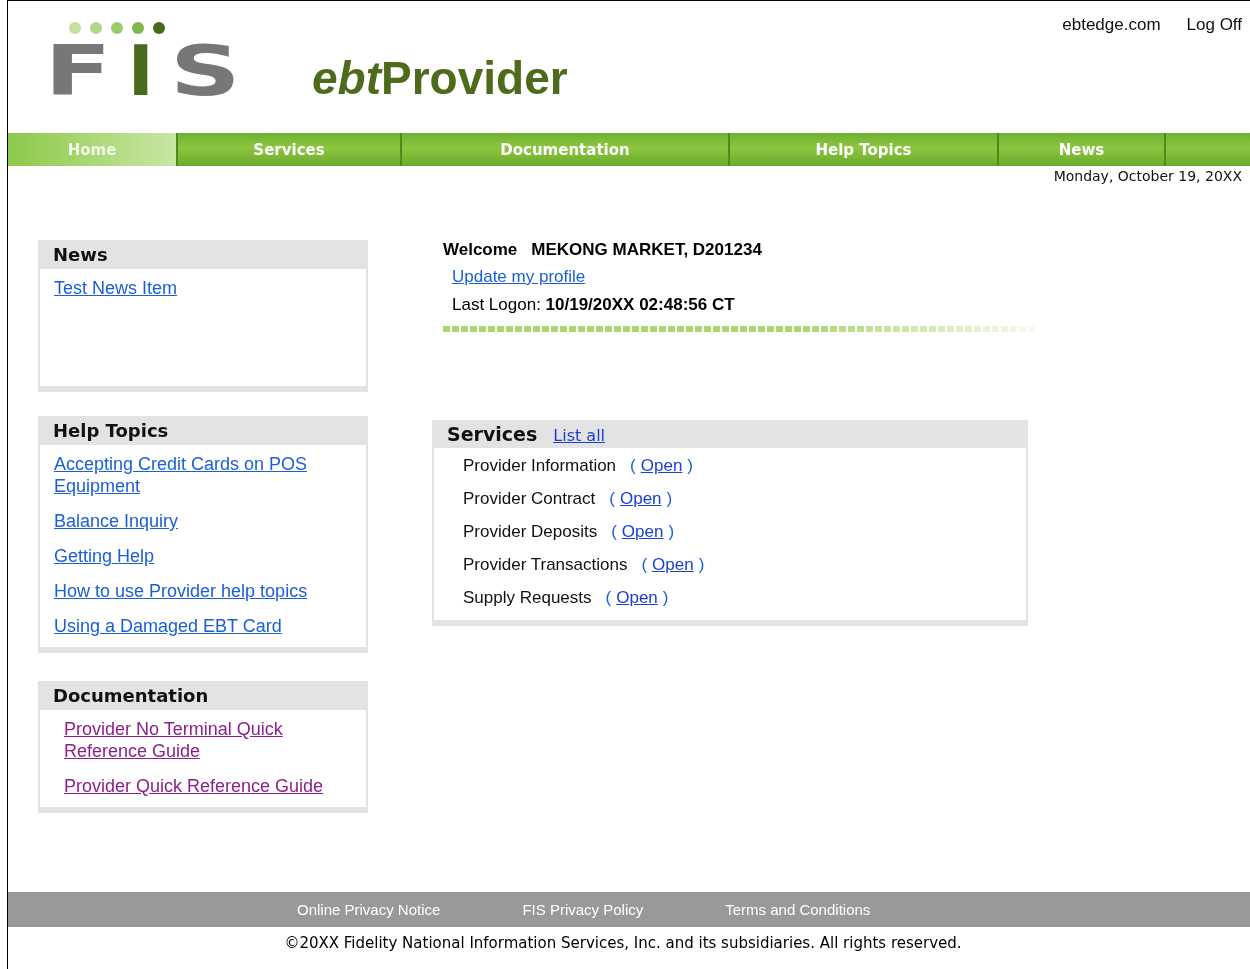 This screenshot has height=969, width=1250. I want to click on panel-title: Help Topics, so click(203, 430).